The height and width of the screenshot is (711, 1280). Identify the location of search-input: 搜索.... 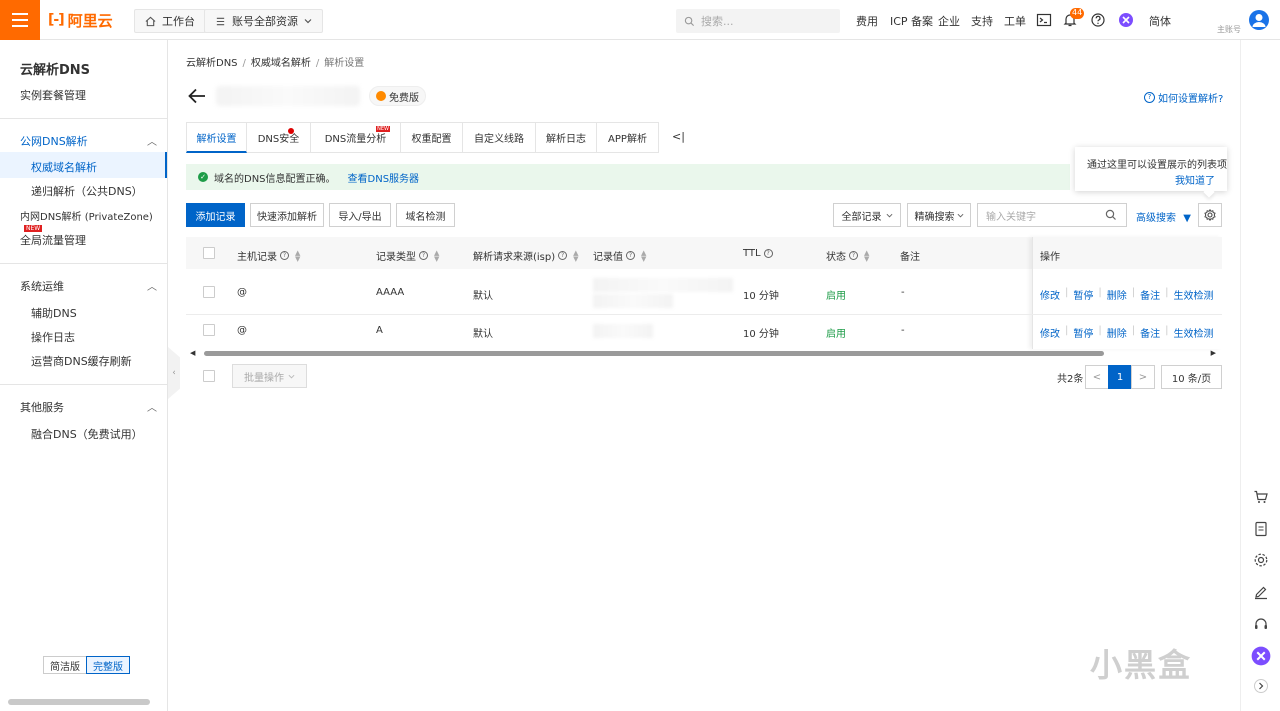
(758, 21).